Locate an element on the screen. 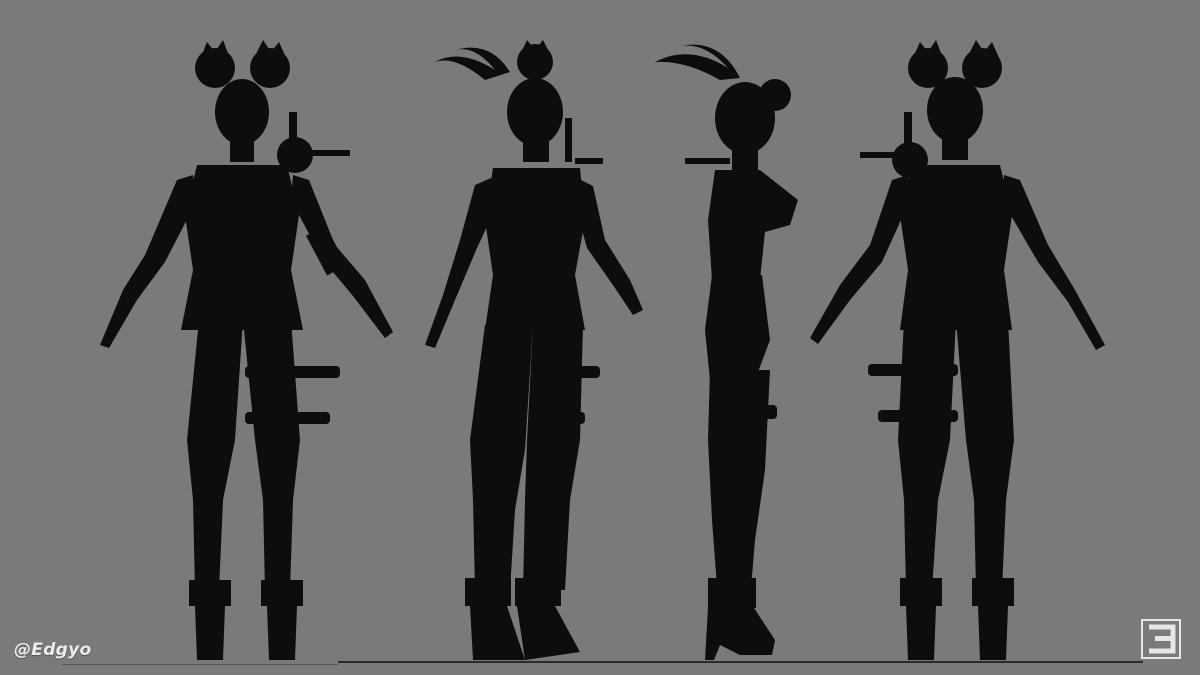 This screenshot has width=1200, height=675. ground-line-faint is located at coordinates (200, 664).